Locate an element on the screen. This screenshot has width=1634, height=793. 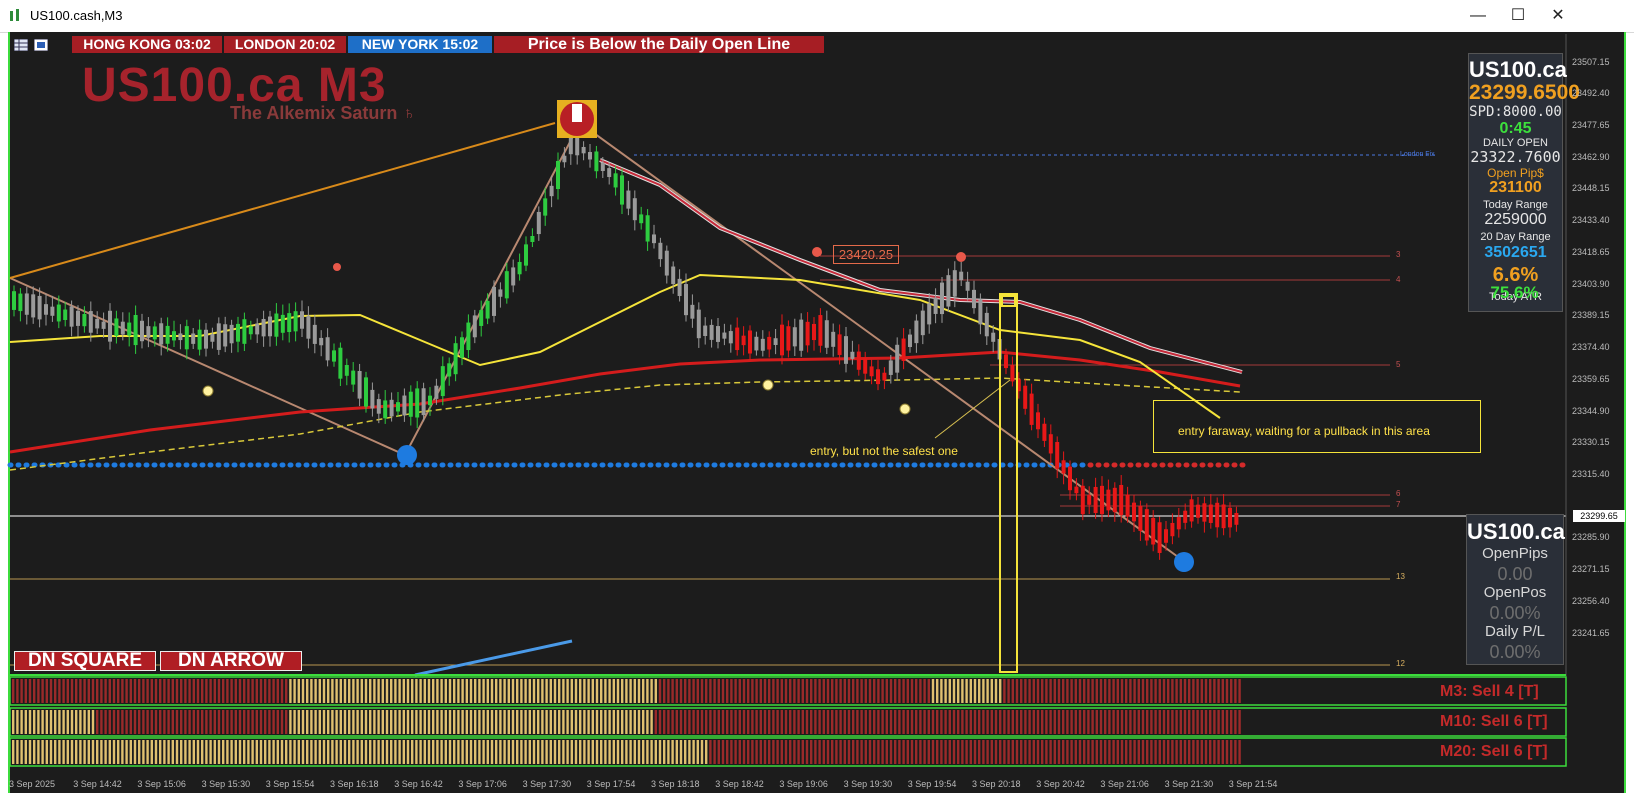
table-icon is located at coordinates (21, 45).